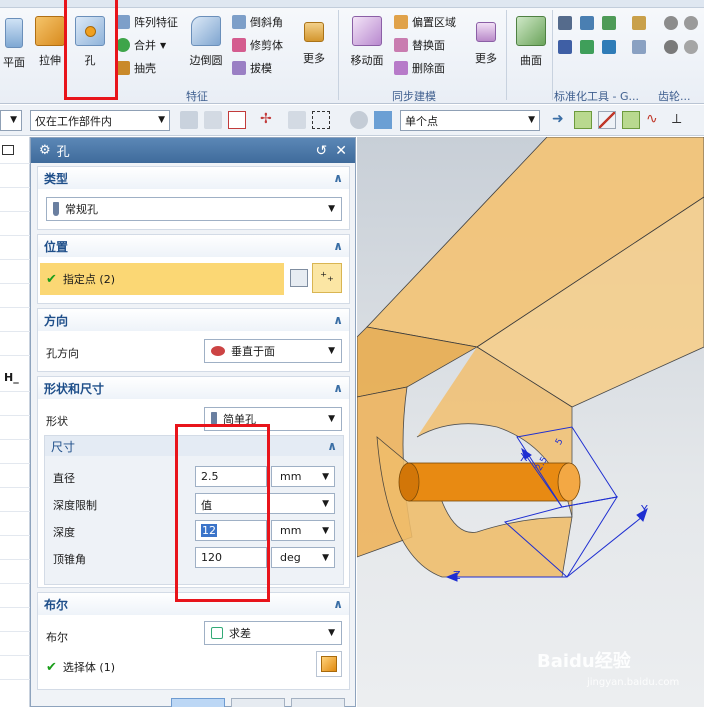  I want to click on move-face-button: 移动面, so click(367, 42).